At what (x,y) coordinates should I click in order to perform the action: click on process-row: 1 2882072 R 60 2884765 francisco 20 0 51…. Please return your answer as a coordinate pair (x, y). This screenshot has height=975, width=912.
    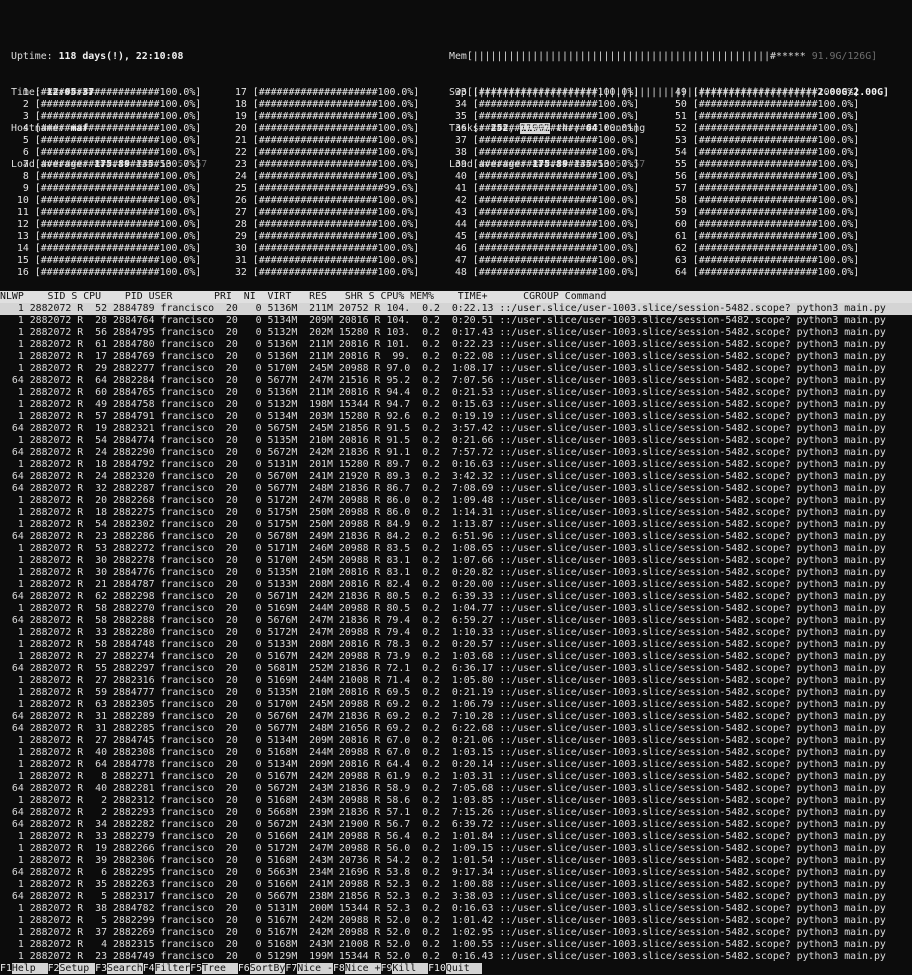
    Looking at the image, I should click on (456, 393).